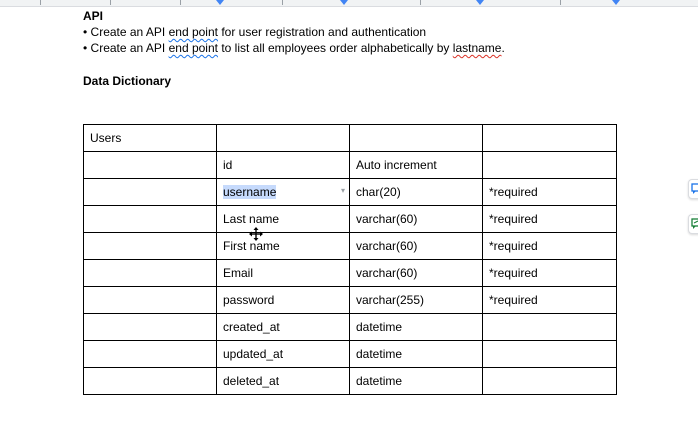 The height and width of the screenshot is (431, 698). I want to click on table-row: Email varchar(60) *required, so click(350, 273).